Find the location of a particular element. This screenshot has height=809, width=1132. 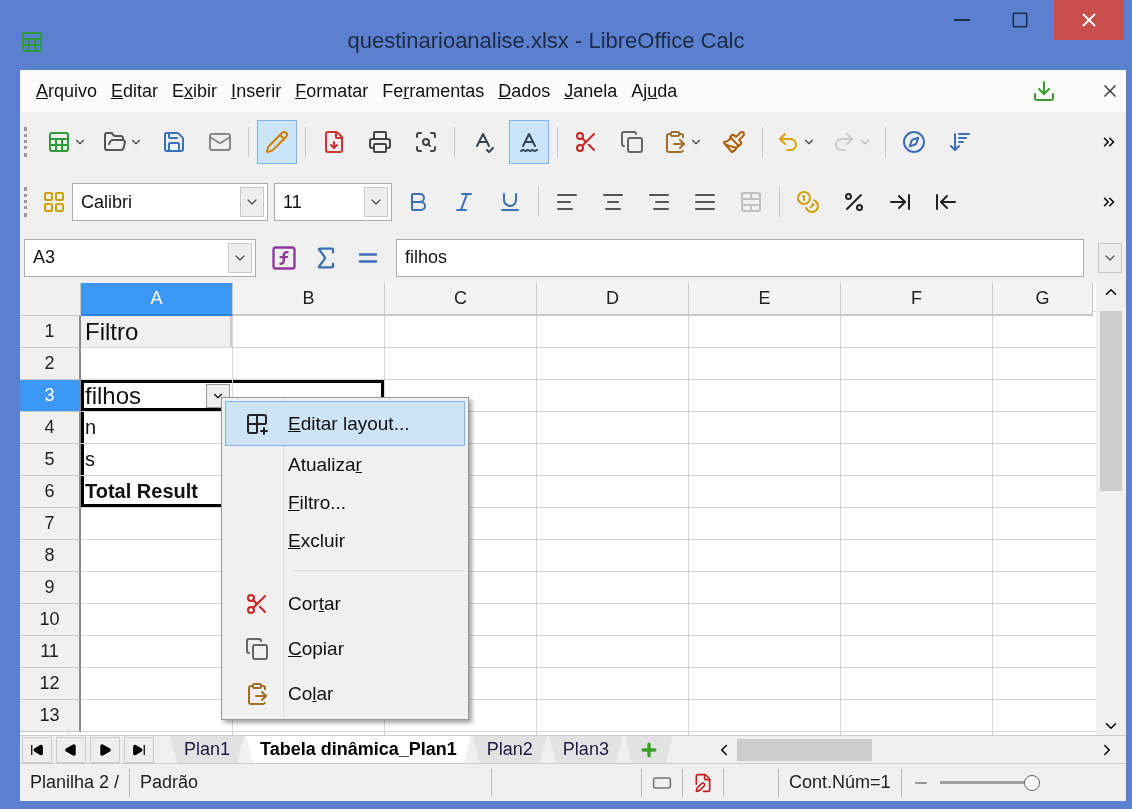

first-sheet-button is located at coordinates (37, 750).